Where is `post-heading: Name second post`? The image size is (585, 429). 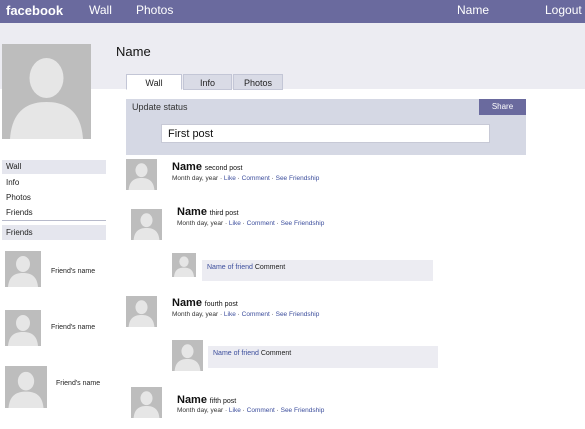 post-heading: Name second post is located at coordinates (207, 167).